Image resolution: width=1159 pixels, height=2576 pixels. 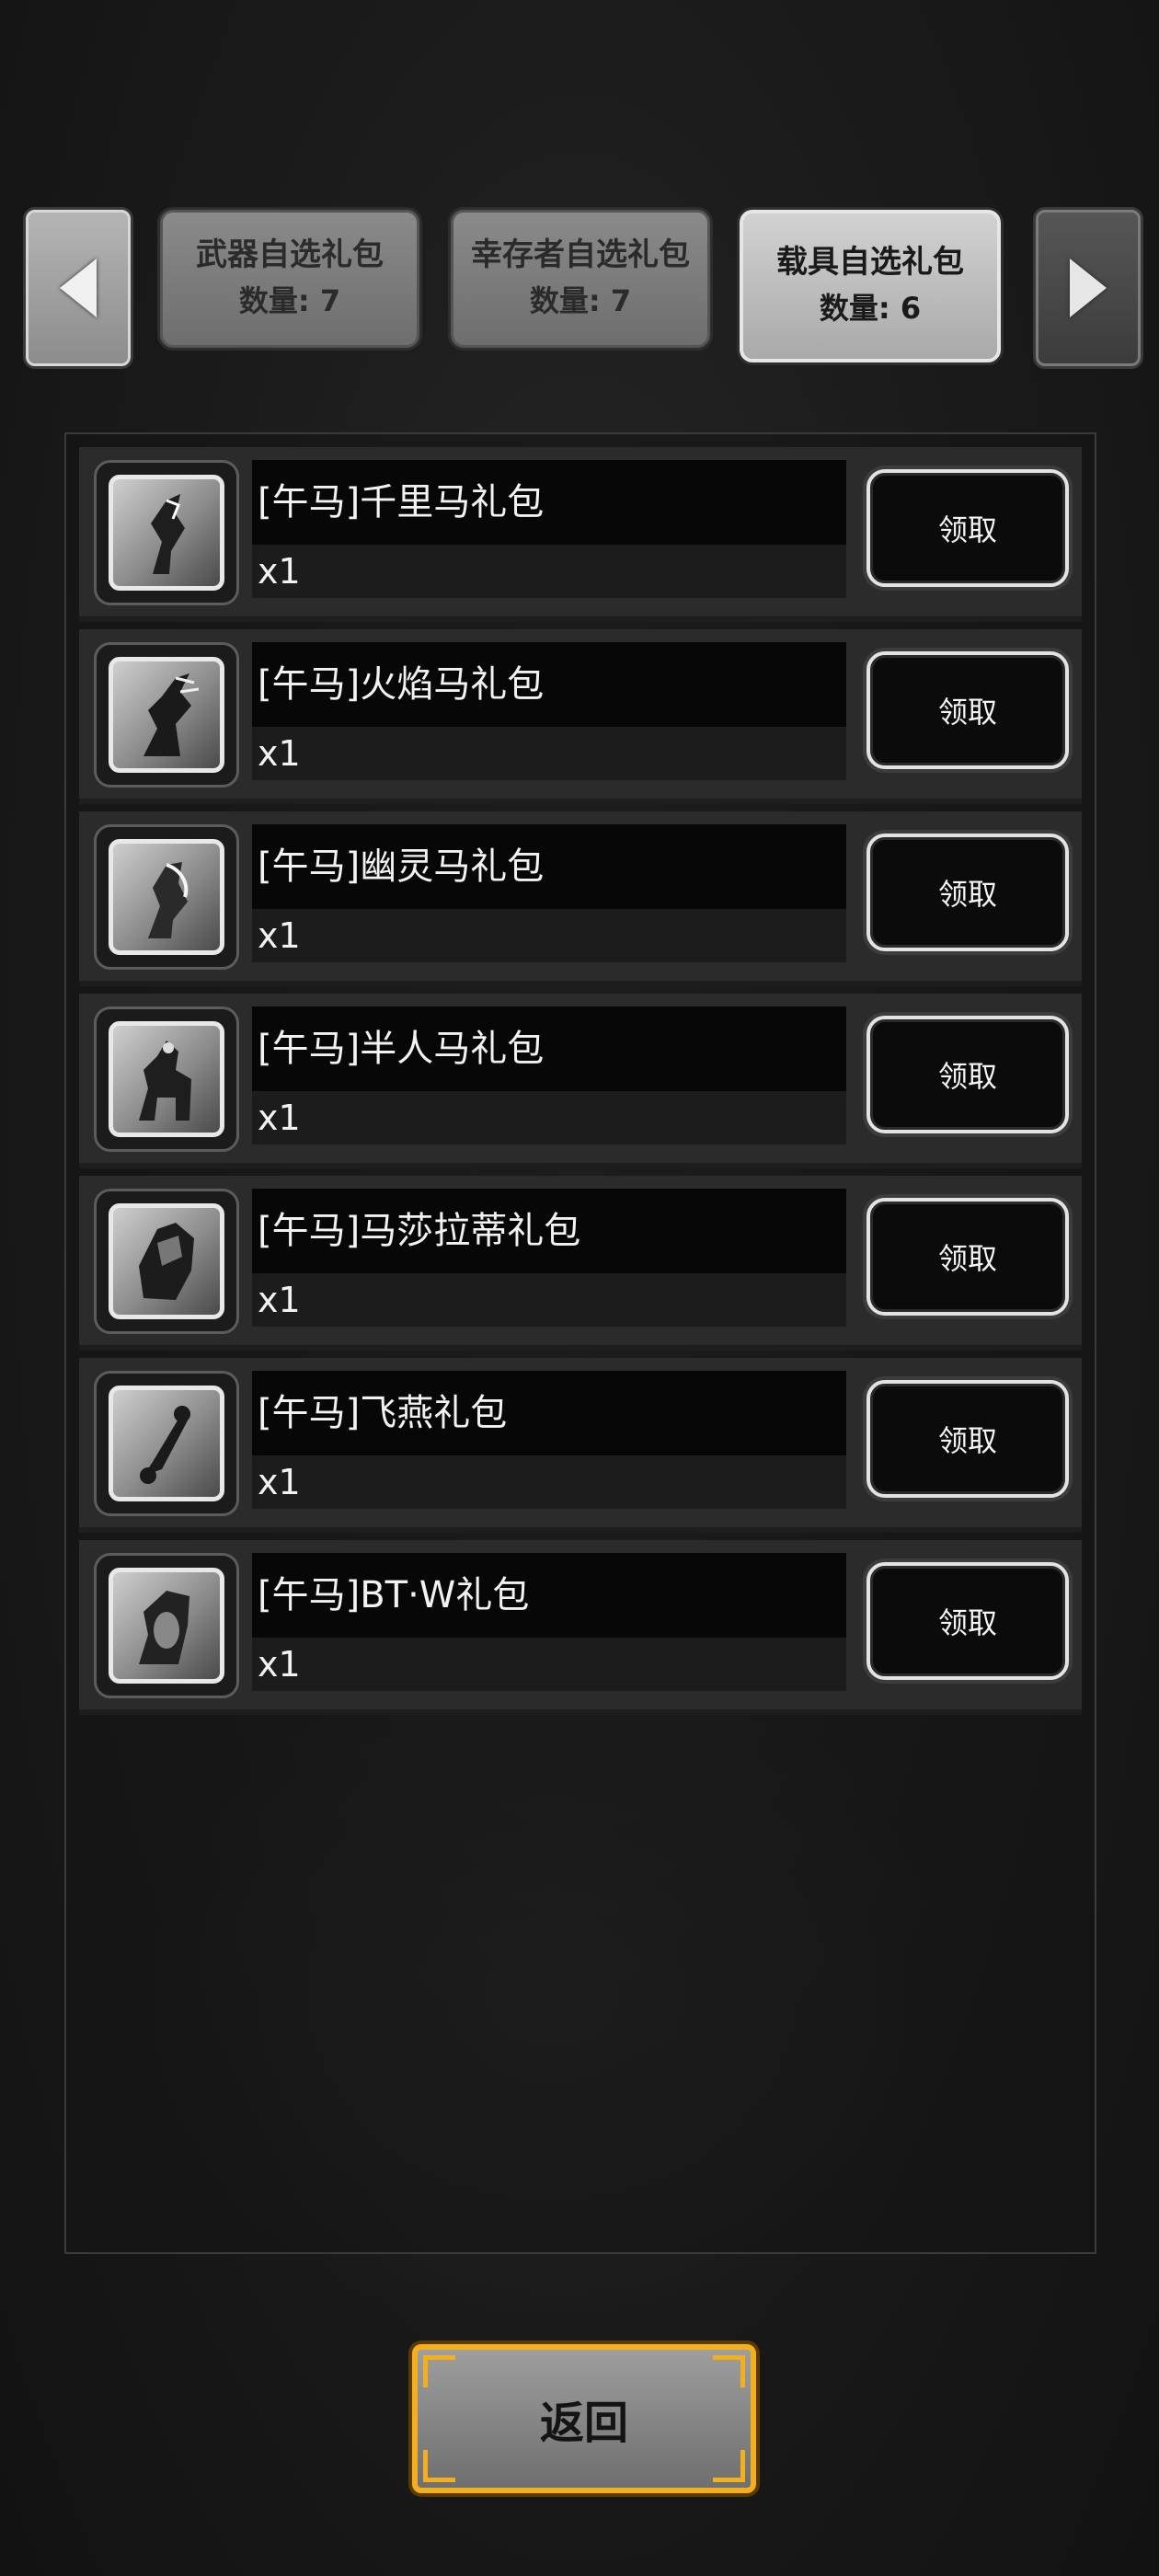 I want to click on item-name: [午马]BT·W礼包, so click(x=549, y=1595).